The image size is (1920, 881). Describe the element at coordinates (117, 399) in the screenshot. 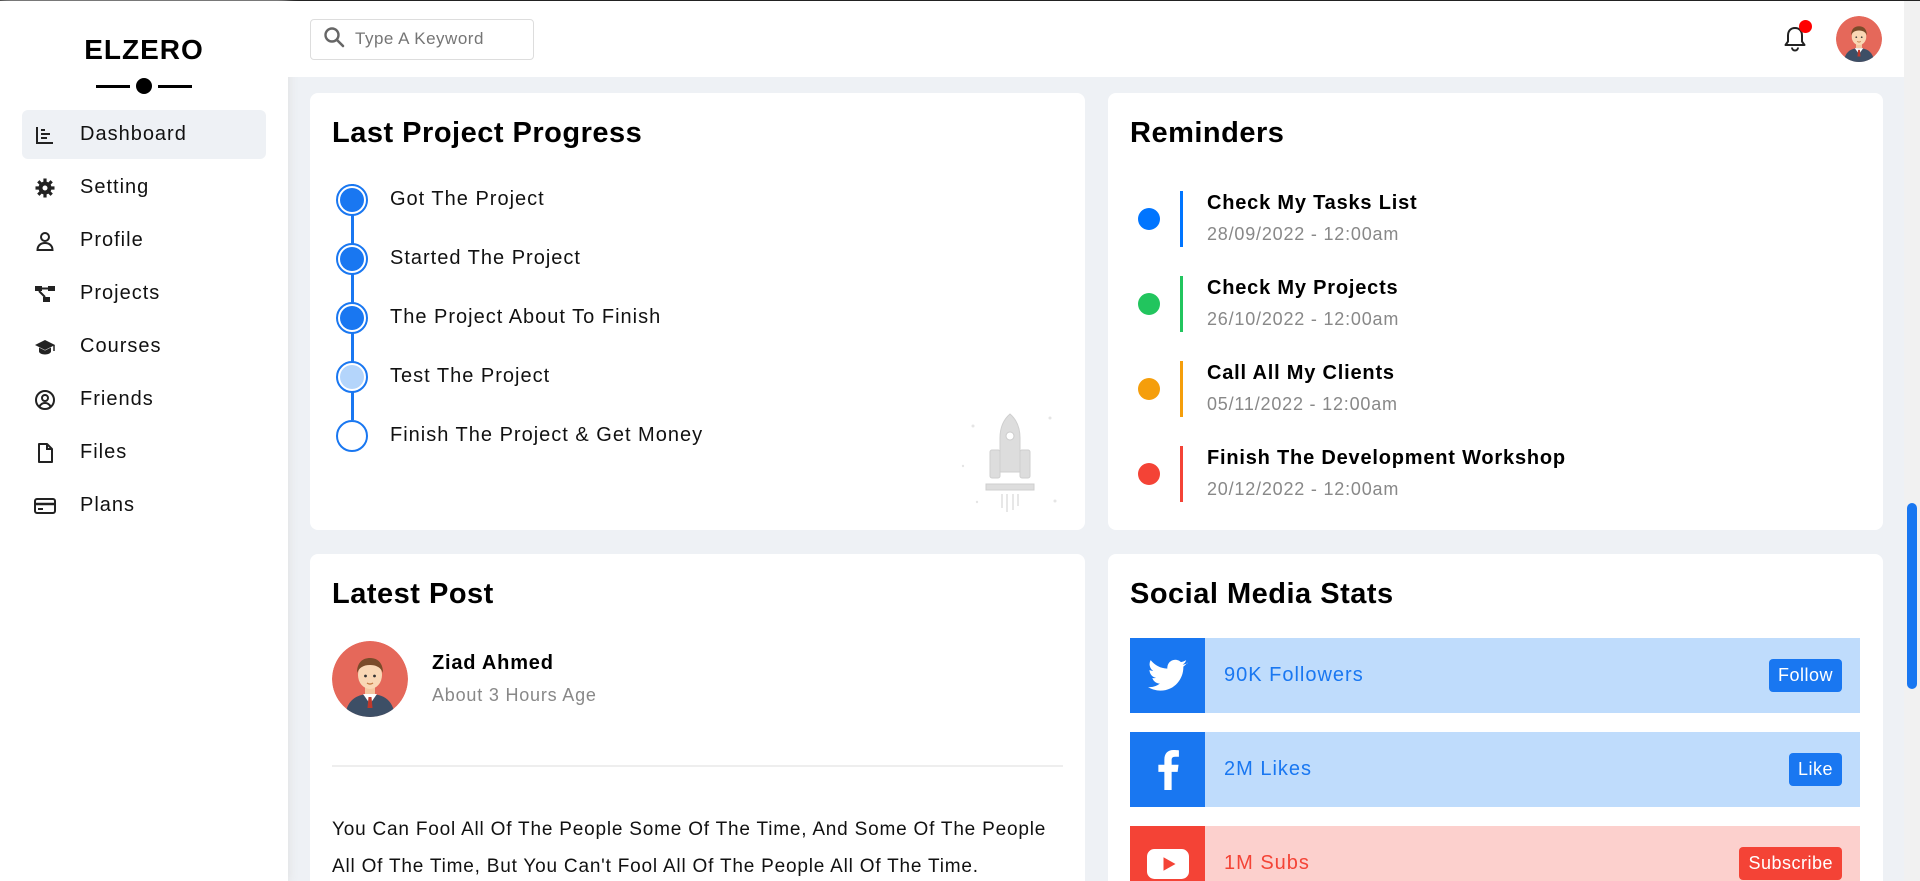

I see `sidebar-item-label: Friends` at that location.